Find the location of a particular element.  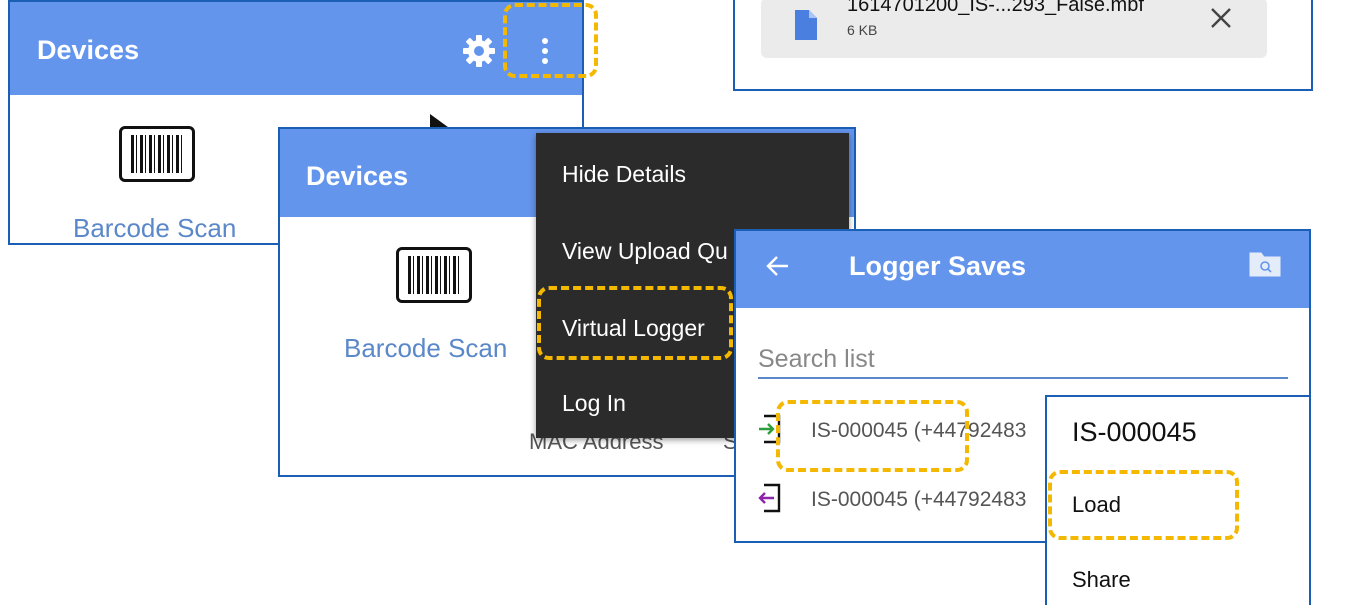

more-vert-icon is located at coordinates (545, 51).